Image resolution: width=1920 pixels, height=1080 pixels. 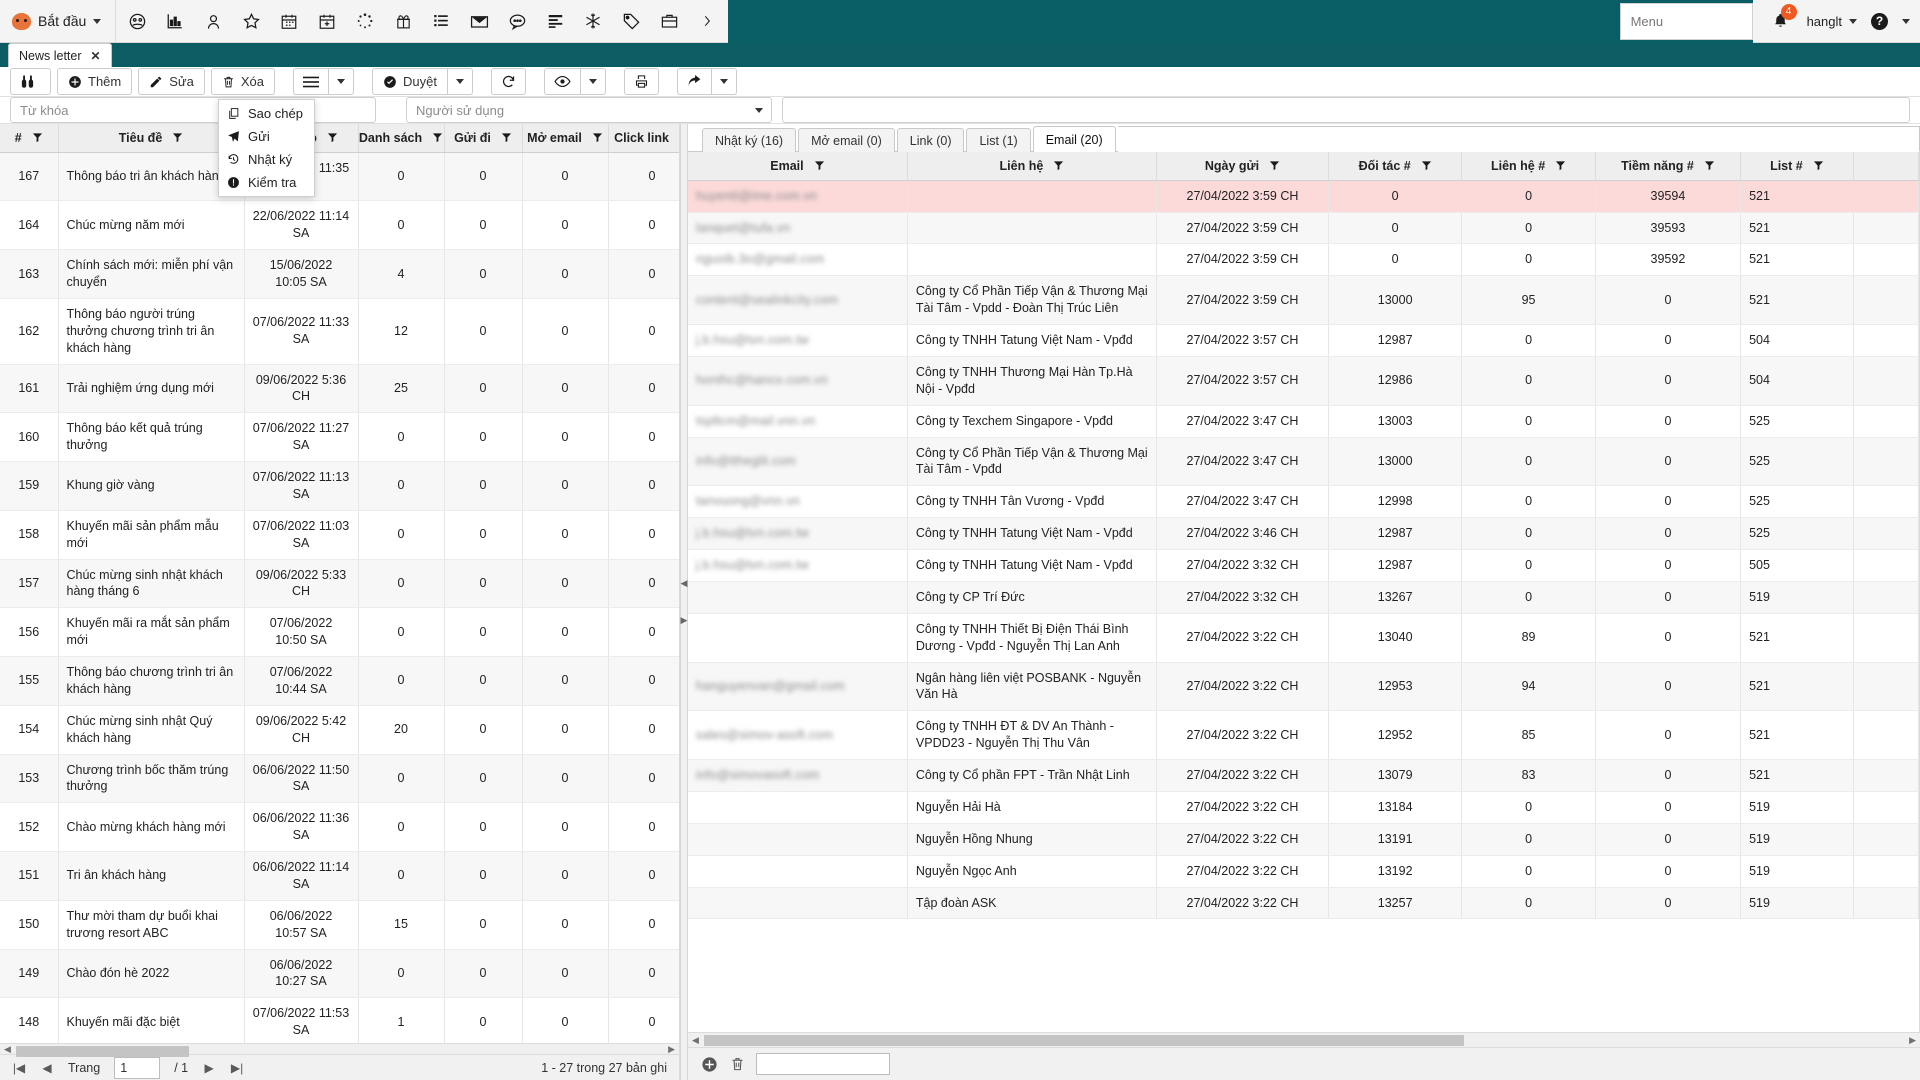 What do you see at coordinates (998, 140) in the screenshot?
I see `detail-tab-3: List (1)` at bounding box center [998, 140].